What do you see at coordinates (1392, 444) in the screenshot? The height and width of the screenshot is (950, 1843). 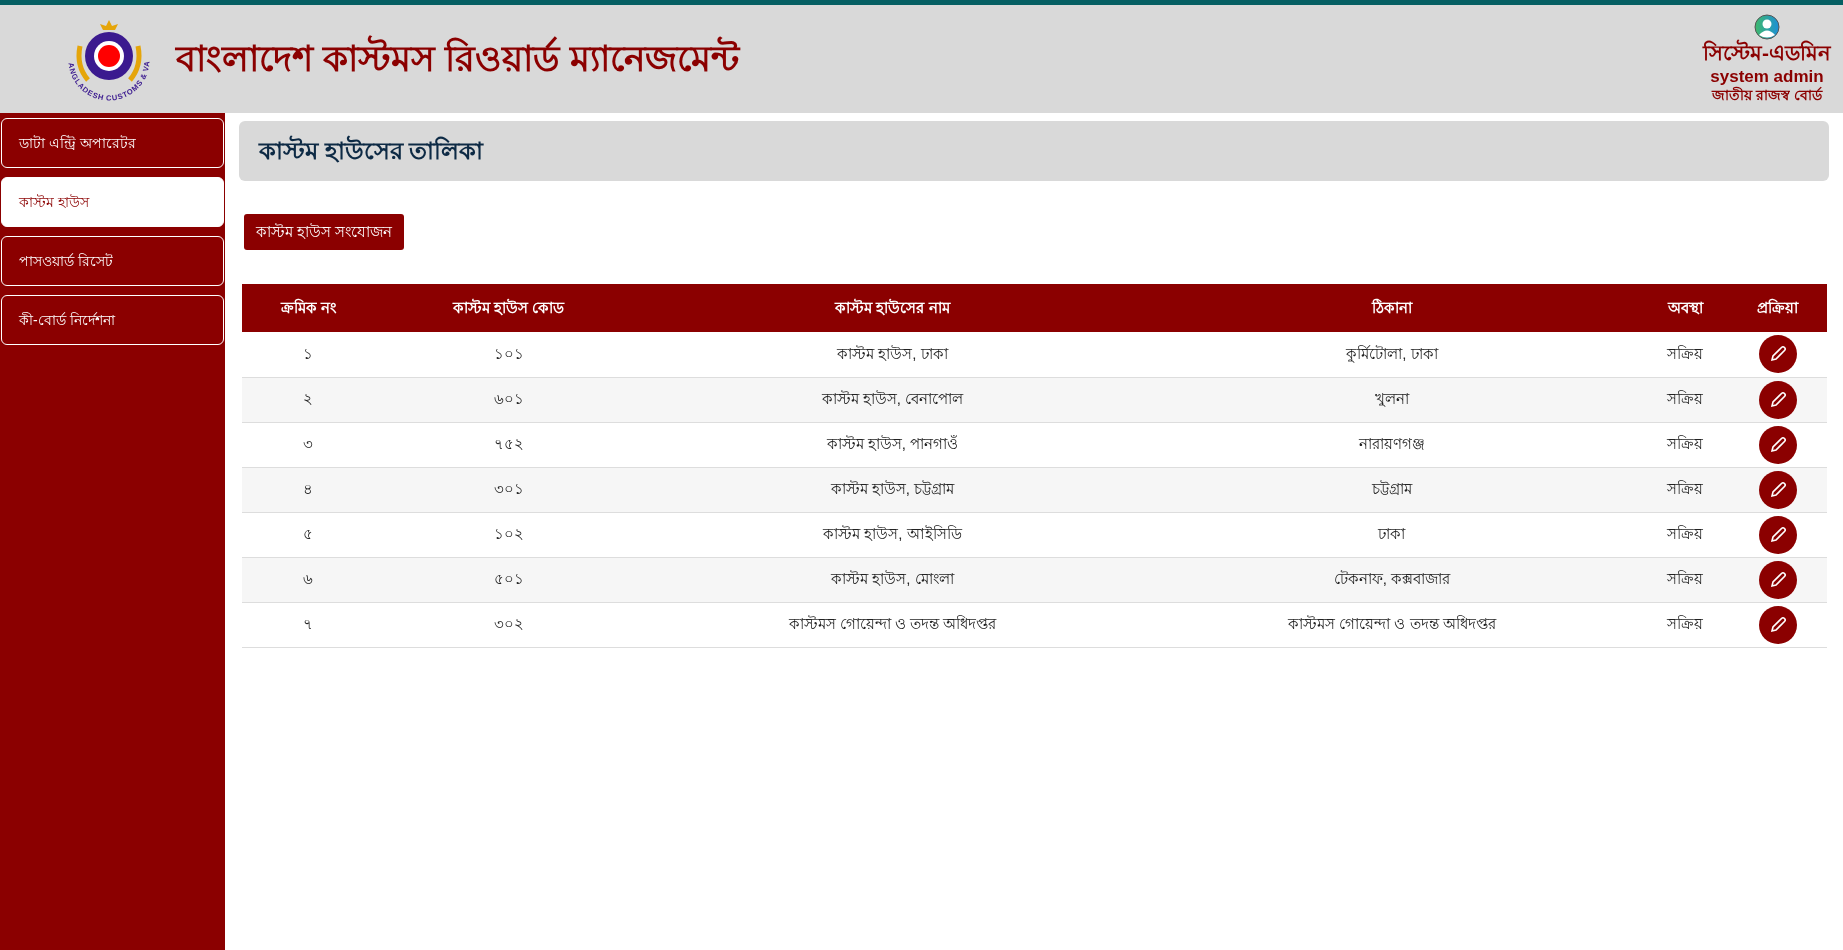 I see `table-cell: নারায়ণগঞ্জ` at bounding box center [1392, 444].